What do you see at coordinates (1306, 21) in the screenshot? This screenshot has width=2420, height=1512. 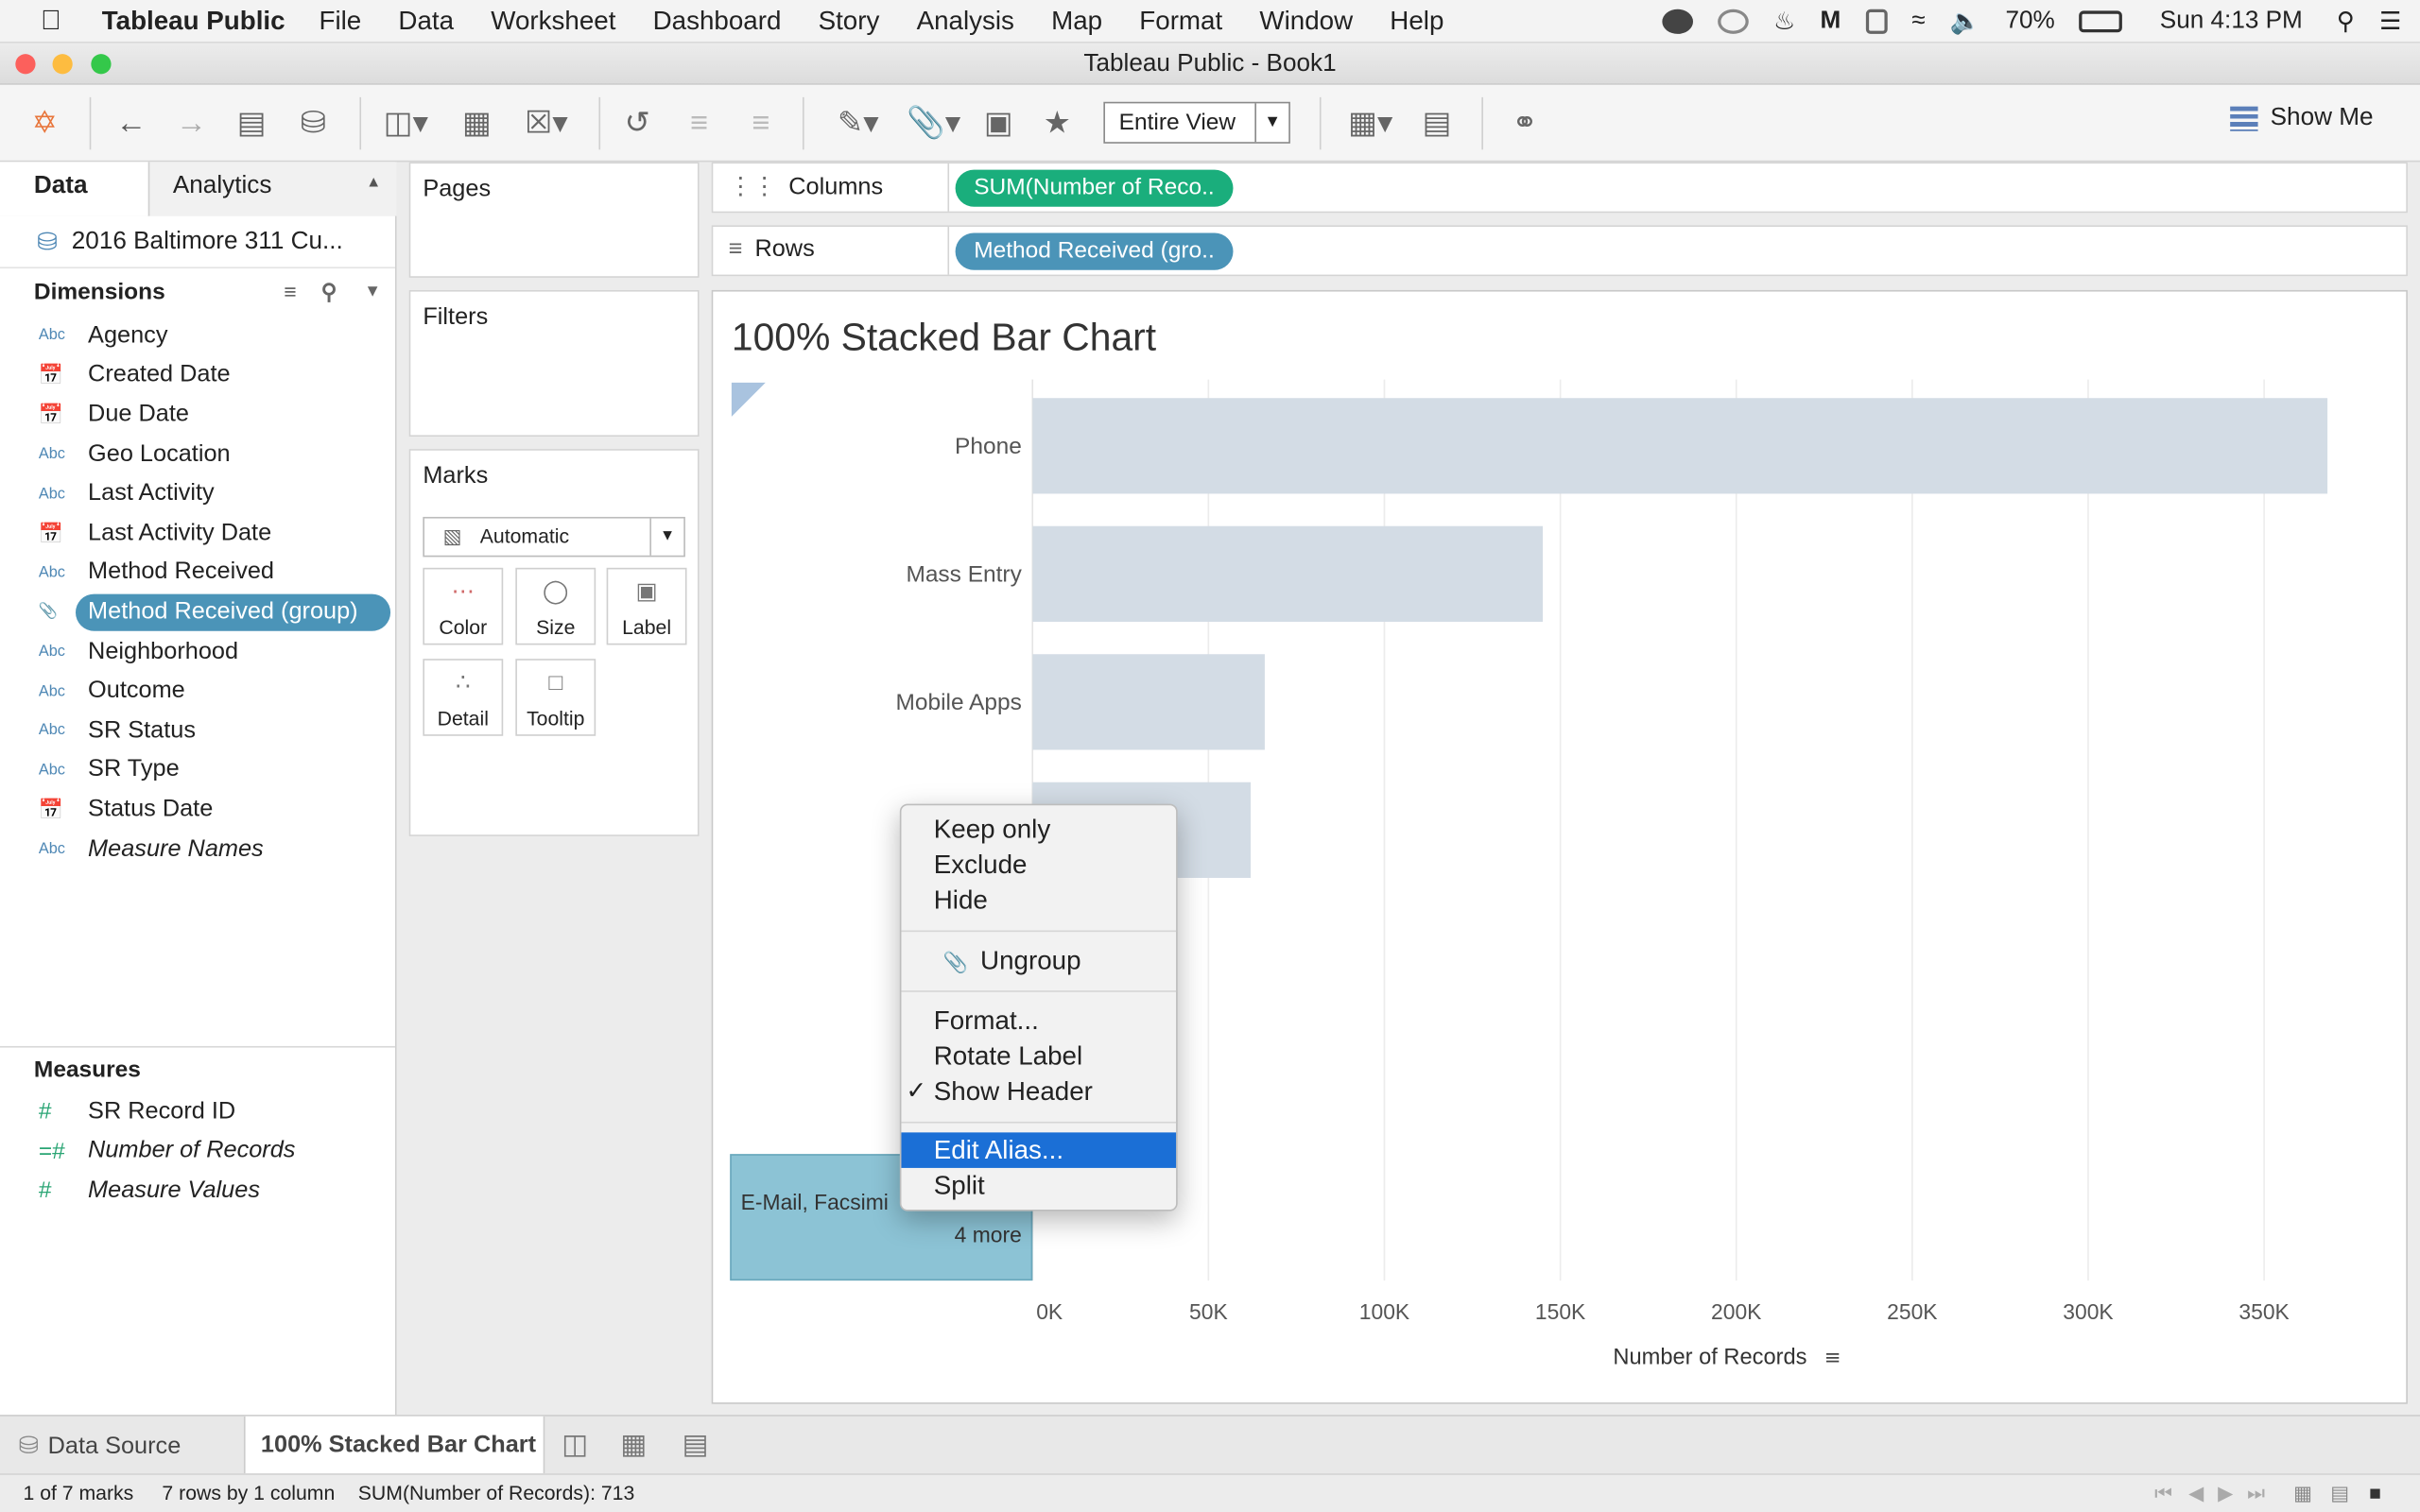 I see `menu-window: Window` at bounding box center [1306, 21].